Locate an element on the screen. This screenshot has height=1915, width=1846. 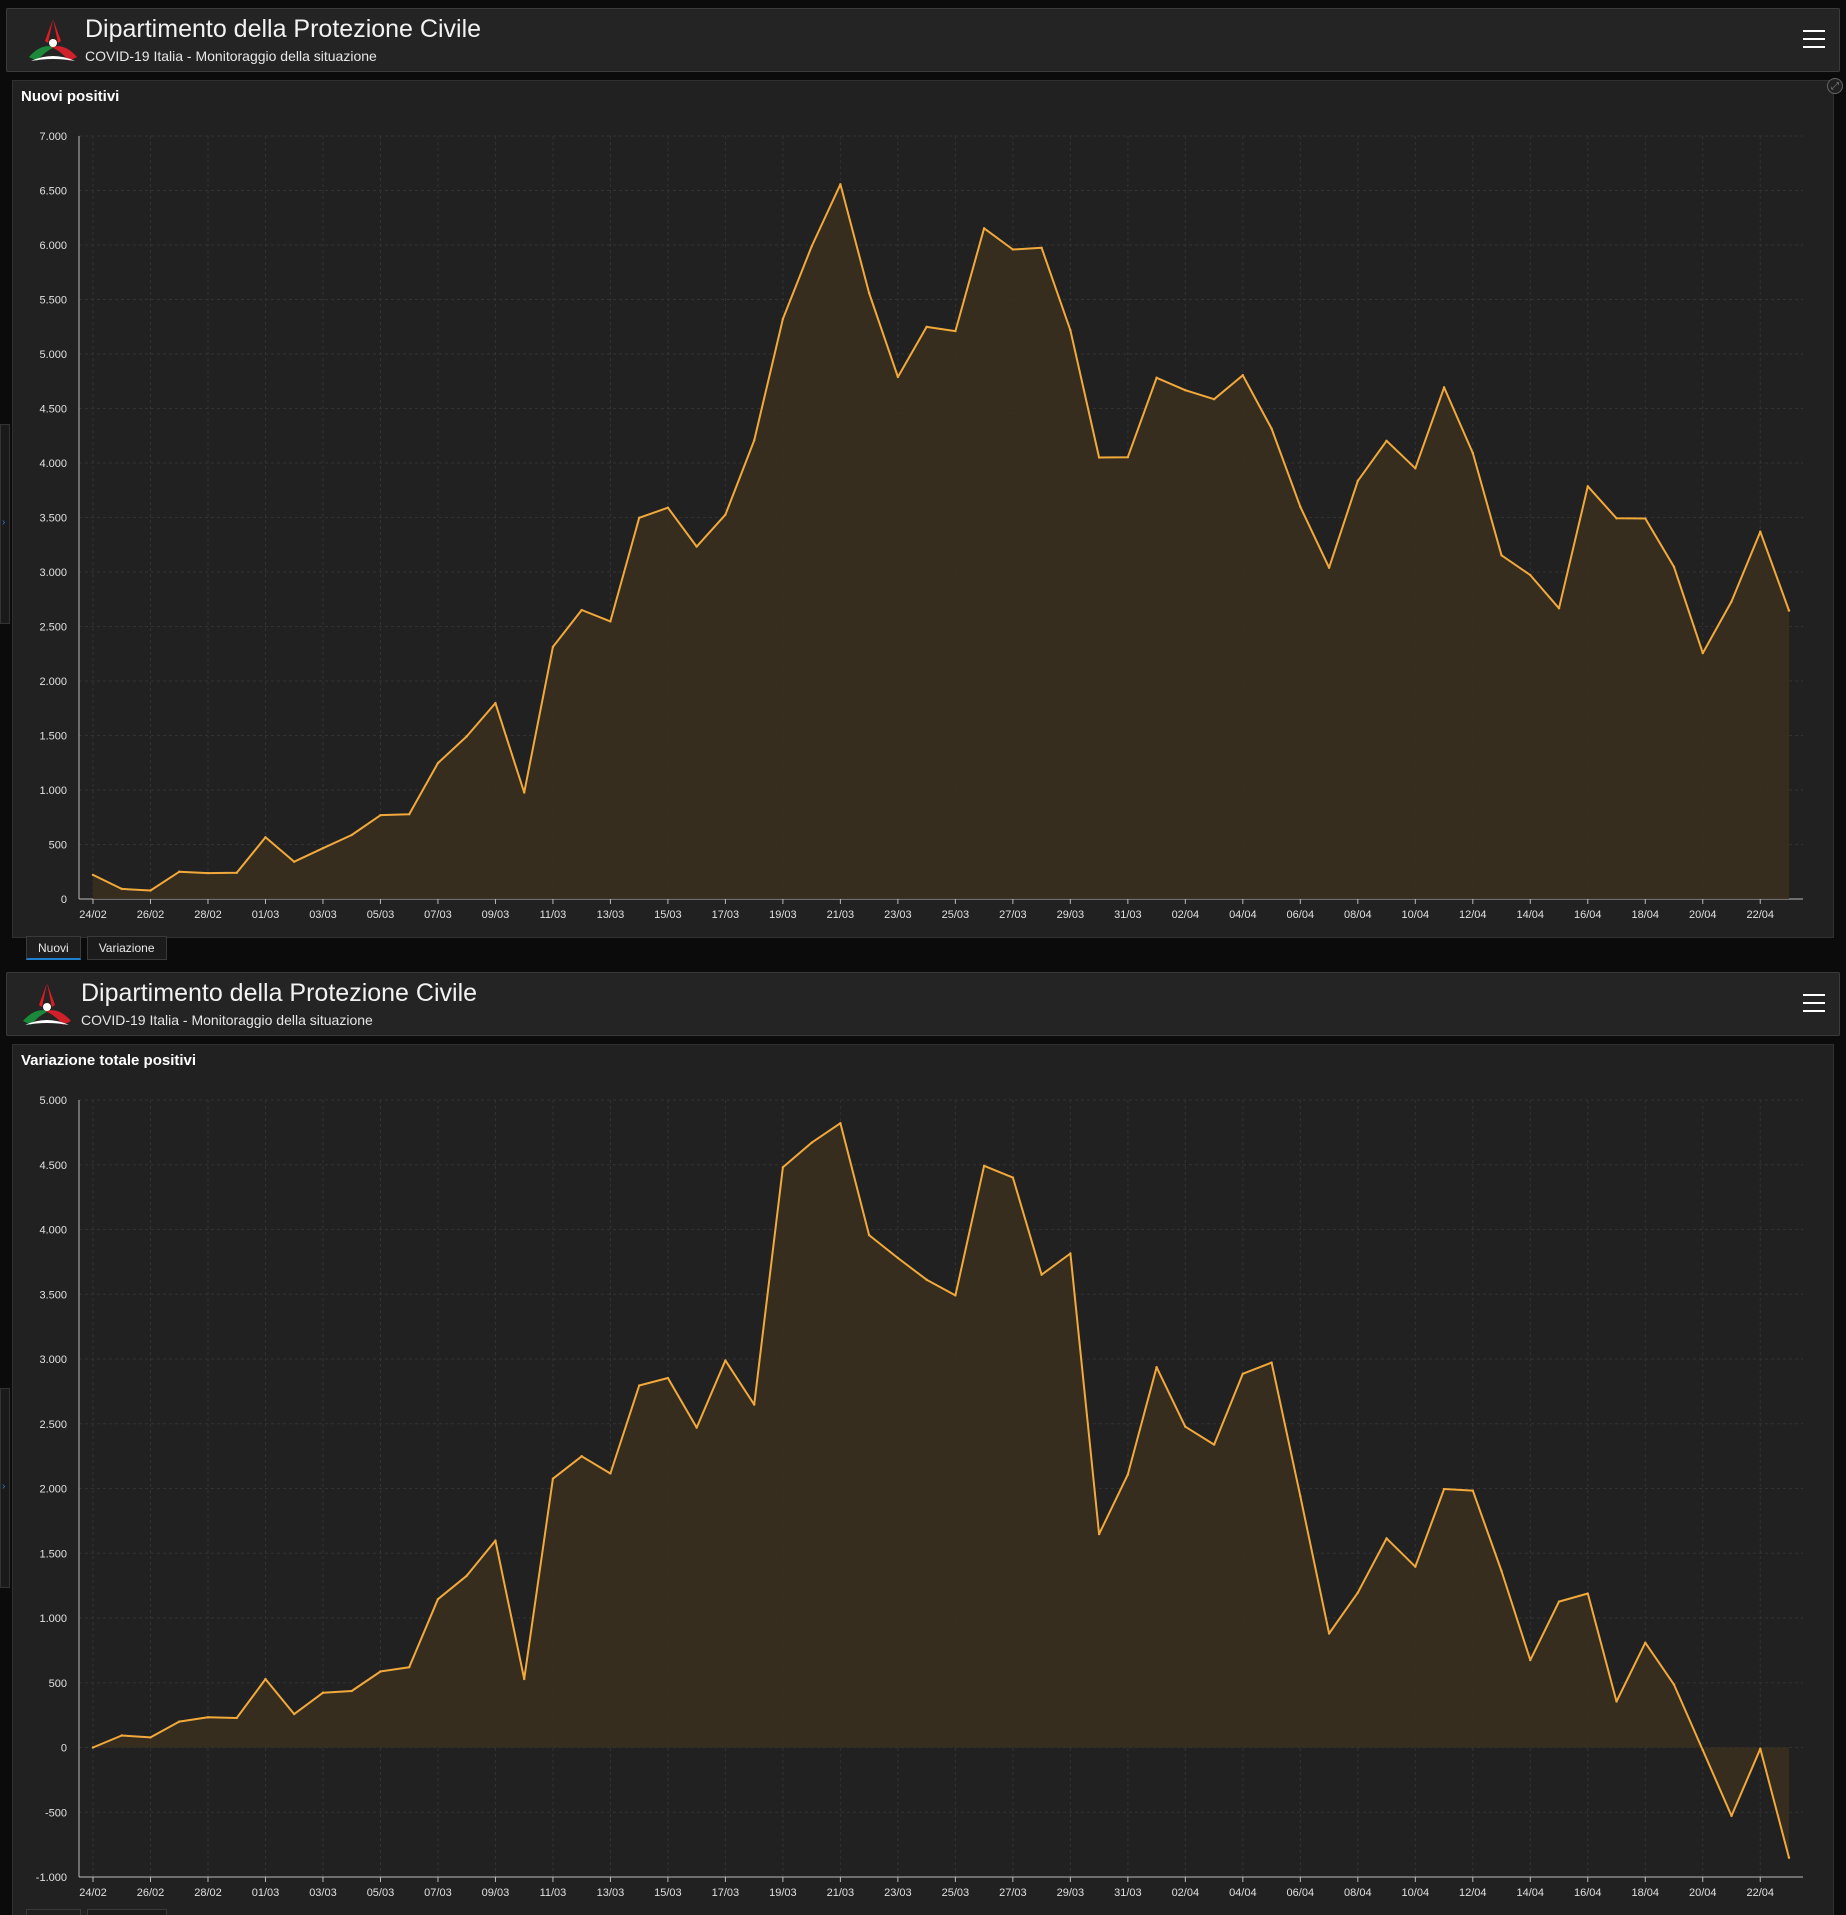
x-tick-label: 19/03 is located at coordinates (783, 915).